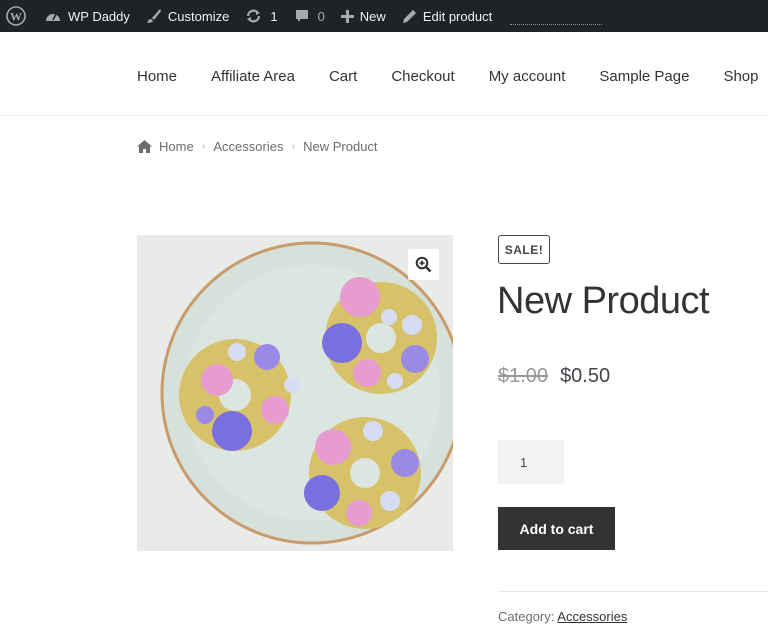 The width and height of the screenshot is (768, 638). I want to click on new-content-menu: New, so click(363, 16).